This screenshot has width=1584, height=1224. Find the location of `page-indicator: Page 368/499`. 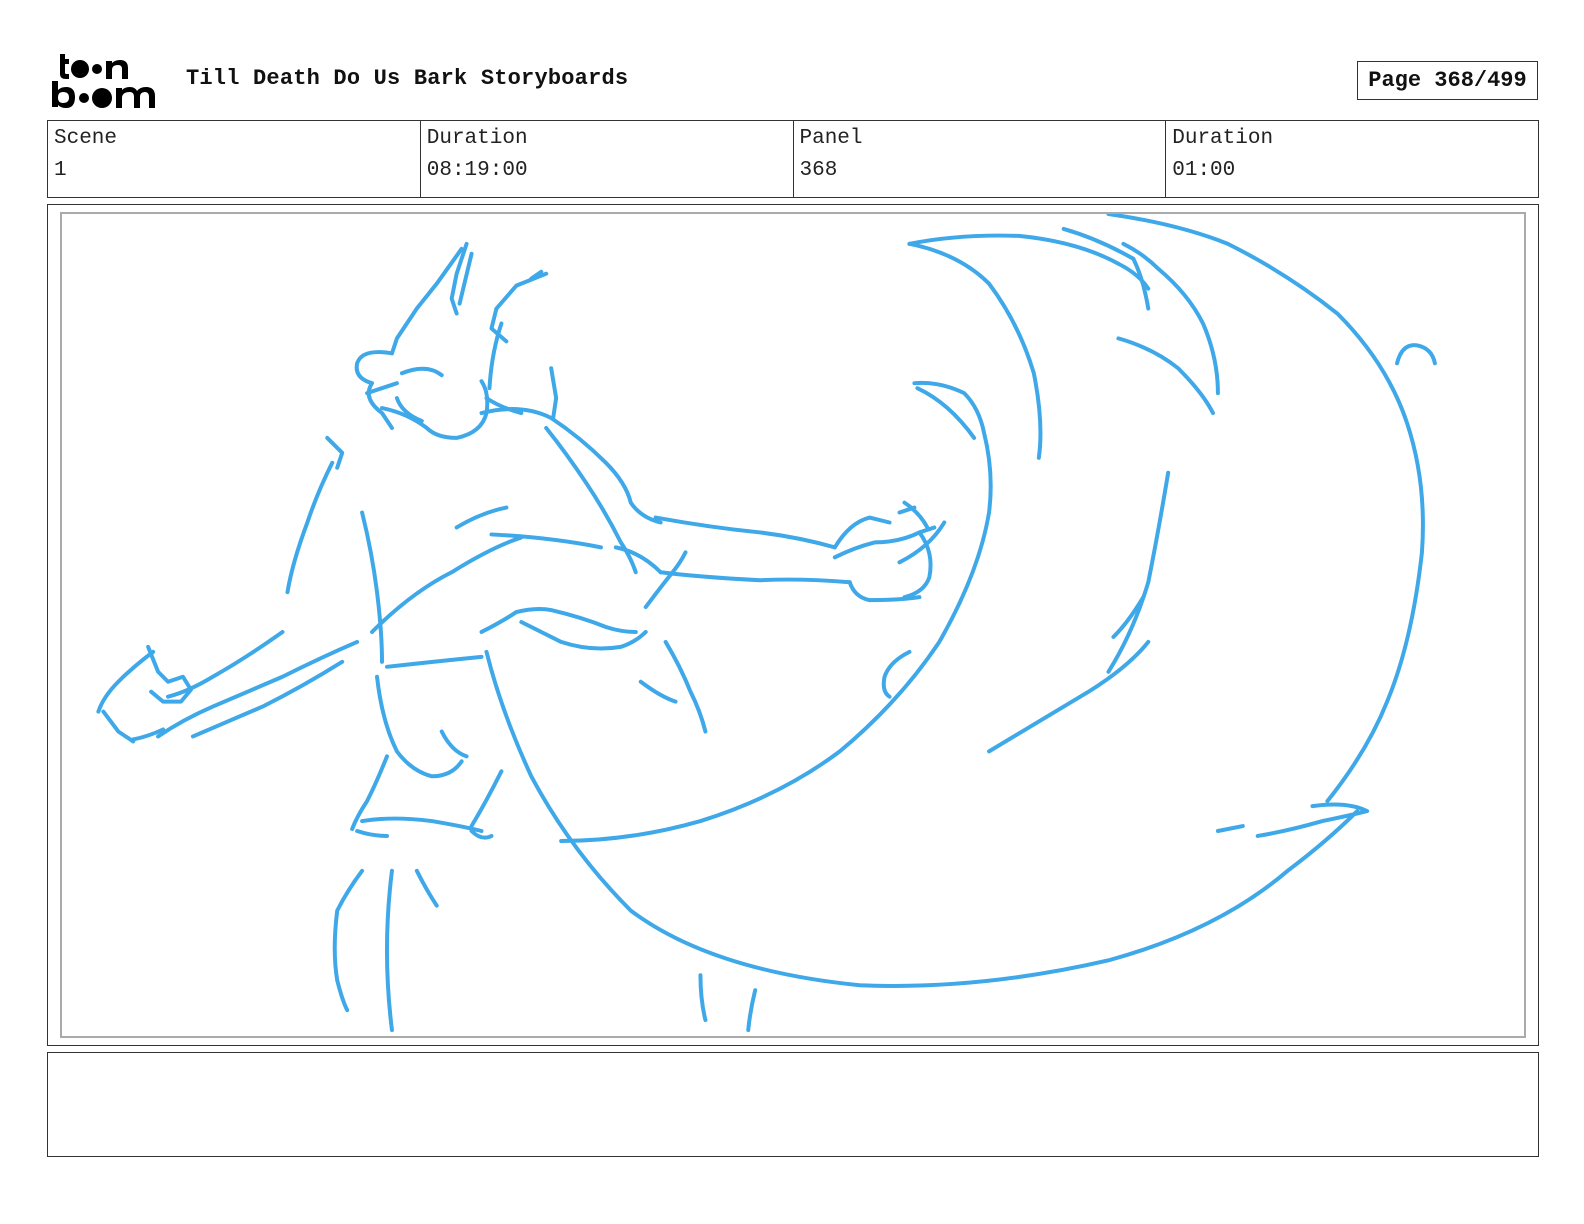

page-indicator: Page 368/499 is located at coordinates (1447, 80).